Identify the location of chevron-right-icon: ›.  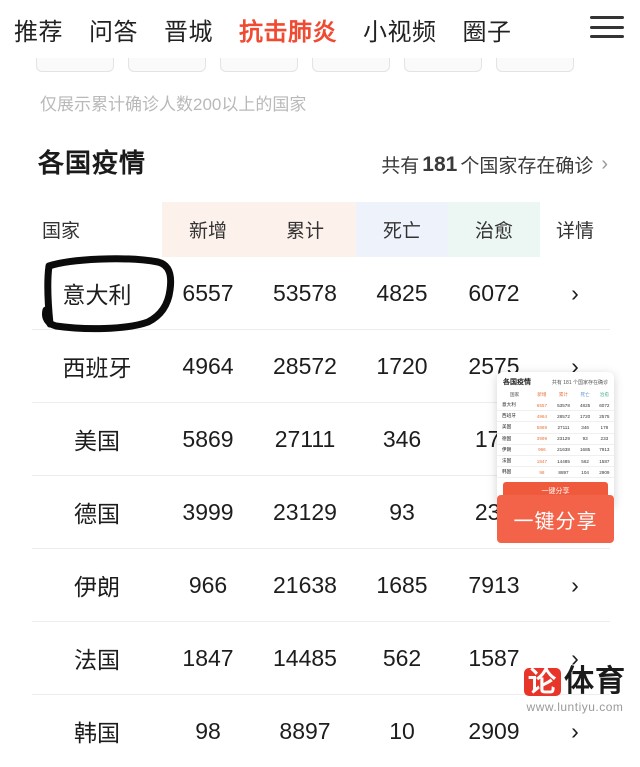
(604, 164).